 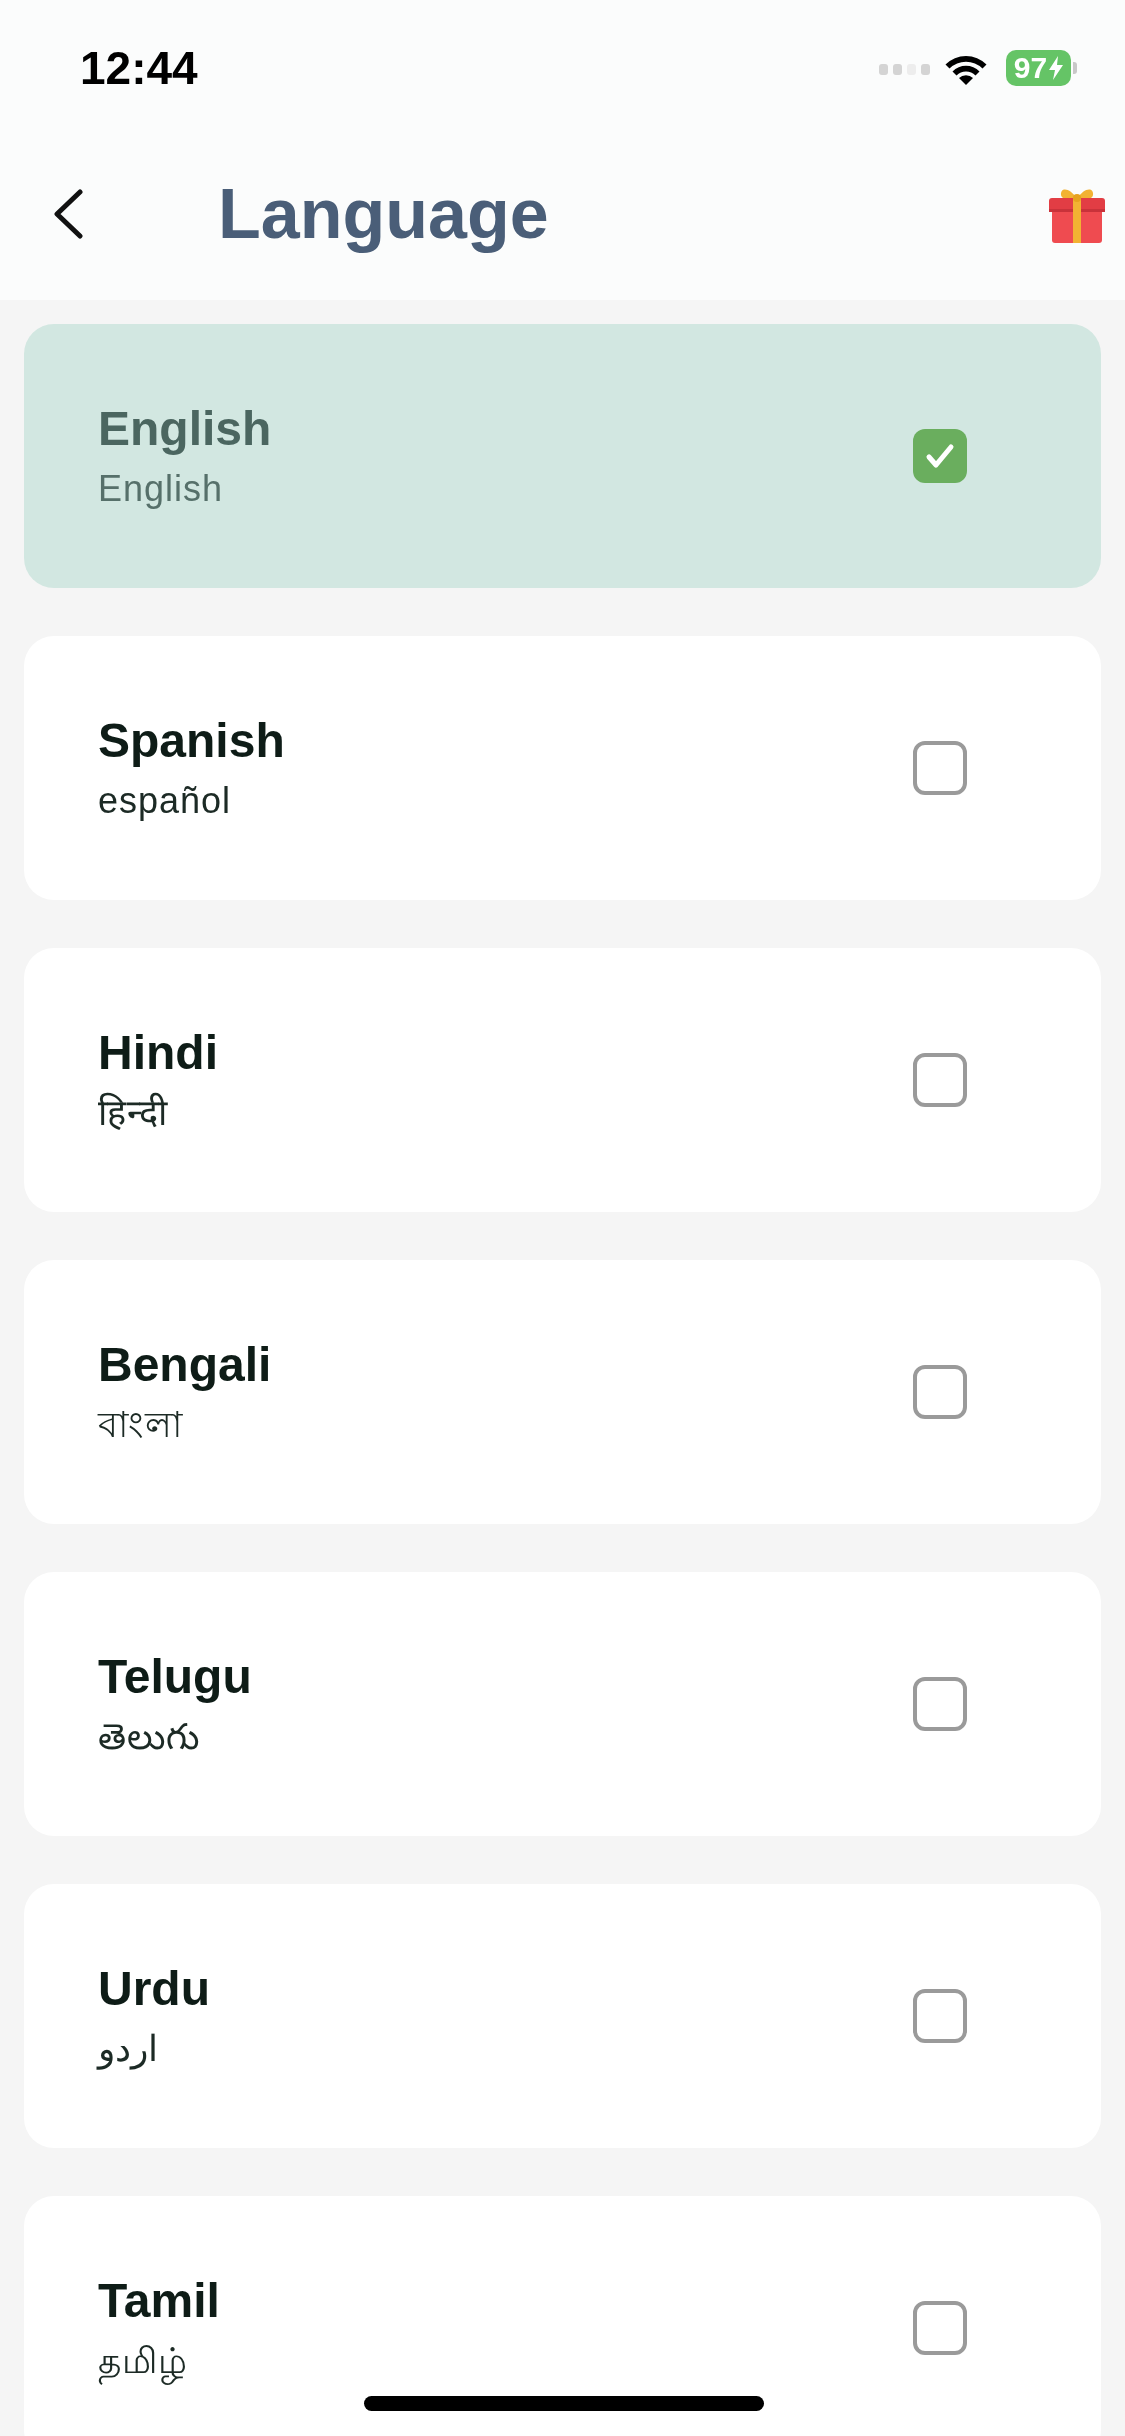 What do you see at coordinates (191, 741) in the screenshot?
I see `language-name: Spanish` at bounding box center [191, 741].